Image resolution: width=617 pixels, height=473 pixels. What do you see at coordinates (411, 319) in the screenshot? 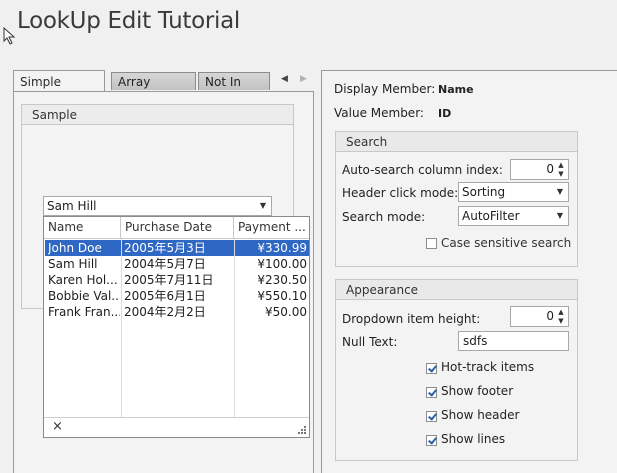
I see `dropdown-height-label: Dropdown item height:` at bounding box center [411, 319].